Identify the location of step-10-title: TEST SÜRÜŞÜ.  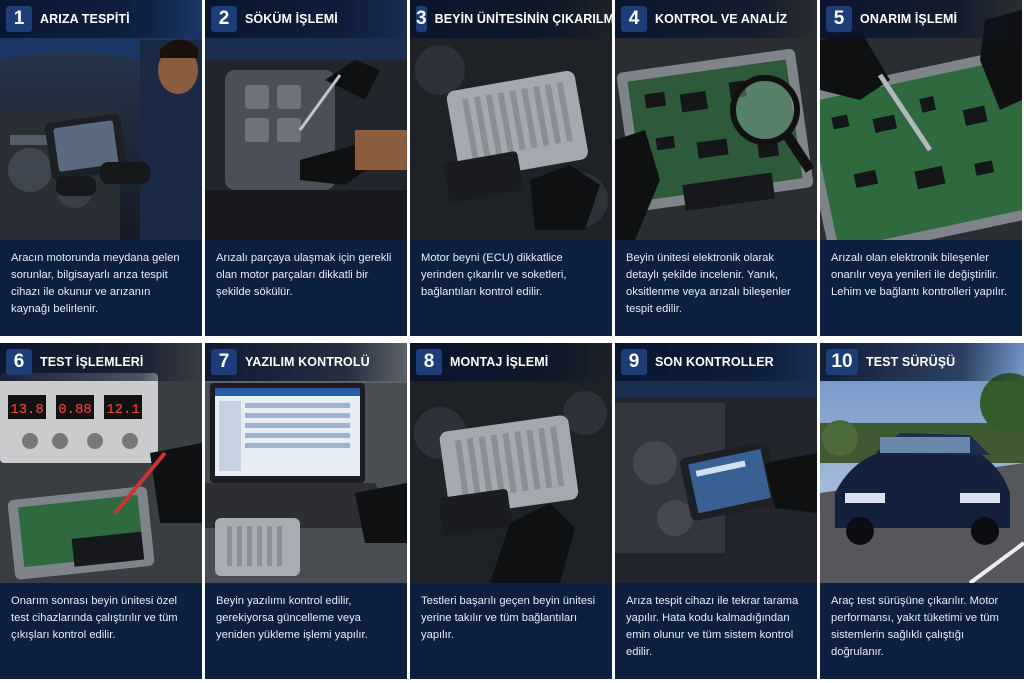
(911, 362).